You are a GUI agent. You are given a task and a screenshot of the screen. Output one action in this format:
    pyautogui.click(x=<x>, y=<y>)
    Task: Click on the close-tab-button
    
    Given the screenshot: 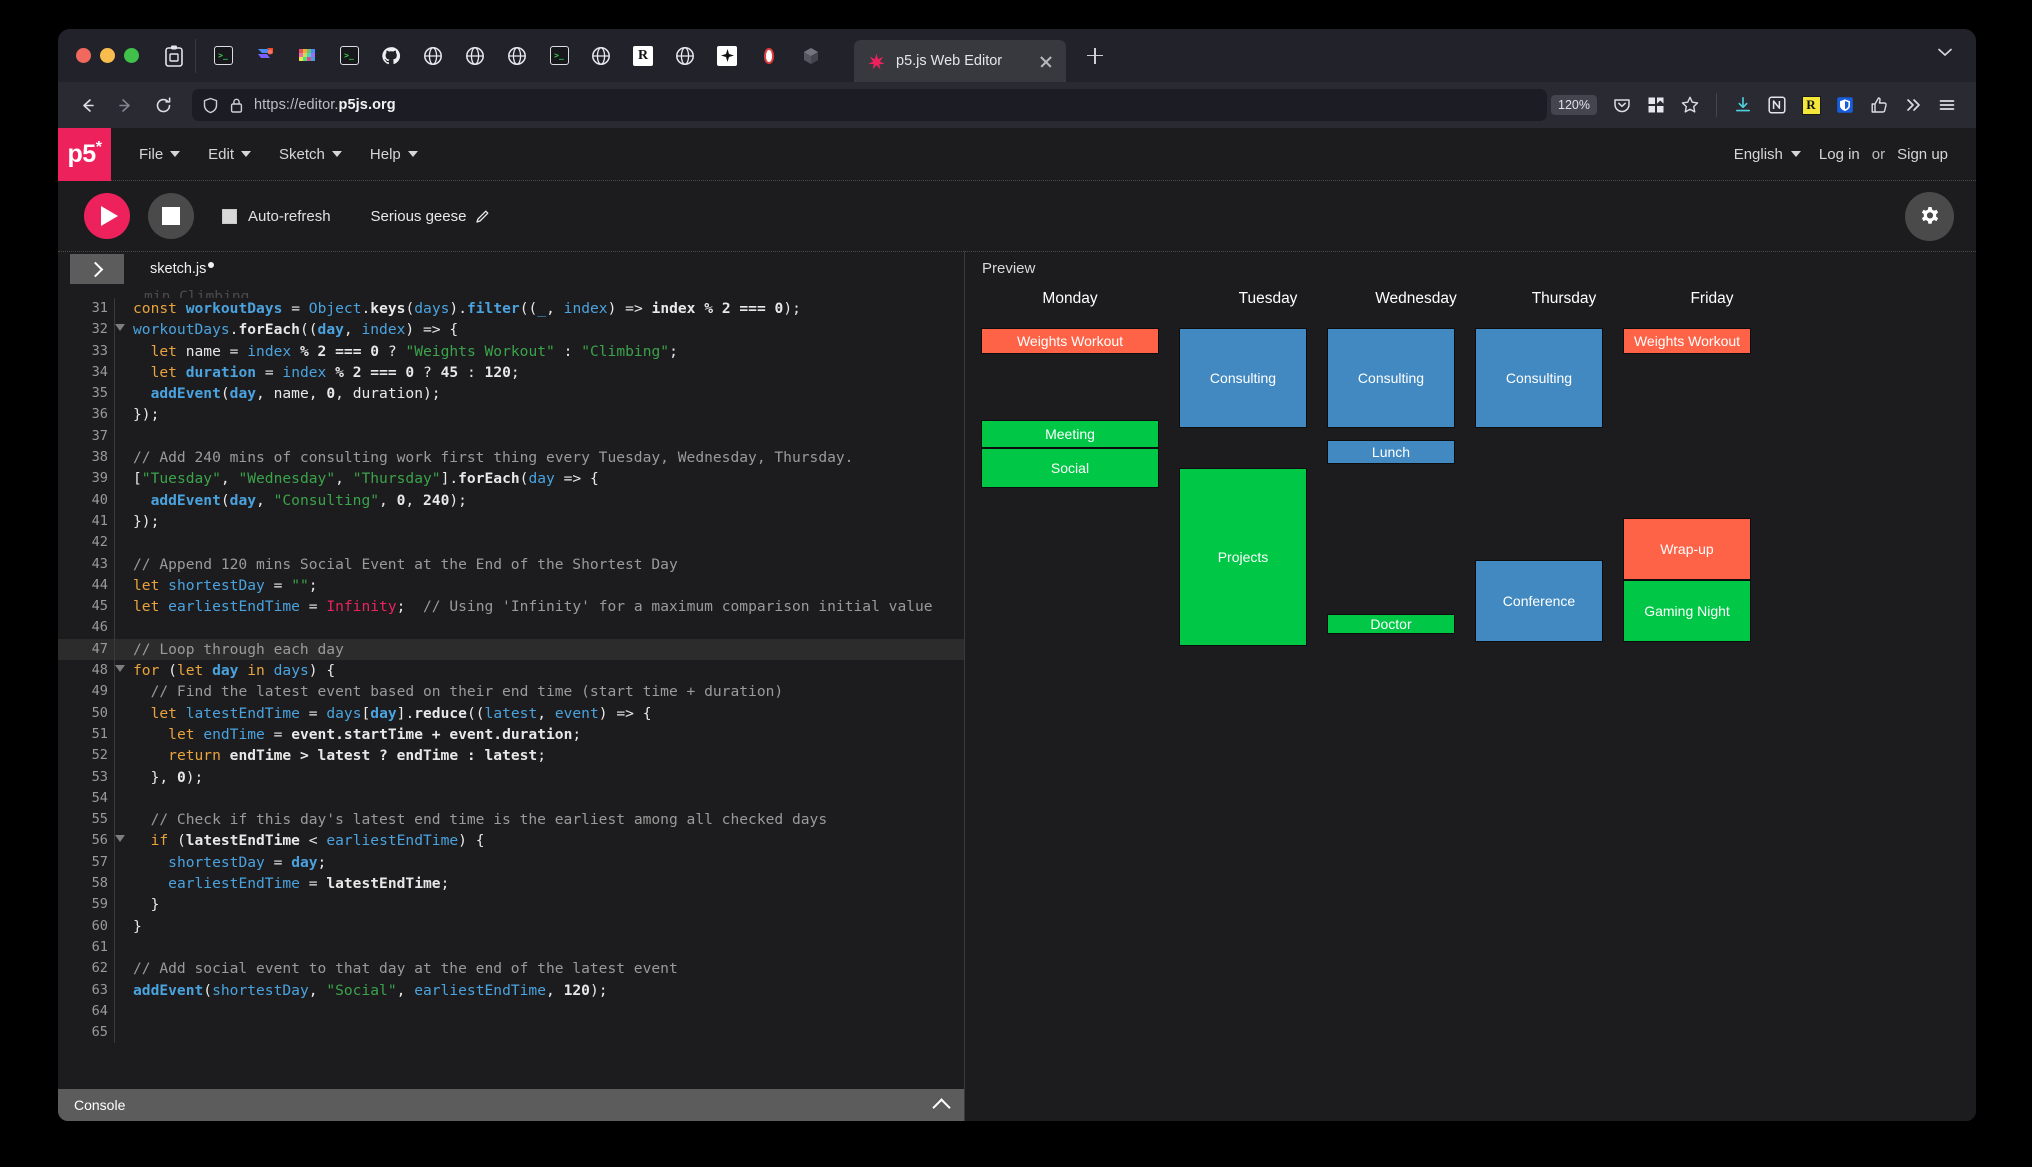 What is the action you would take?
    pyautogui.click(x=1046, y=61)
    